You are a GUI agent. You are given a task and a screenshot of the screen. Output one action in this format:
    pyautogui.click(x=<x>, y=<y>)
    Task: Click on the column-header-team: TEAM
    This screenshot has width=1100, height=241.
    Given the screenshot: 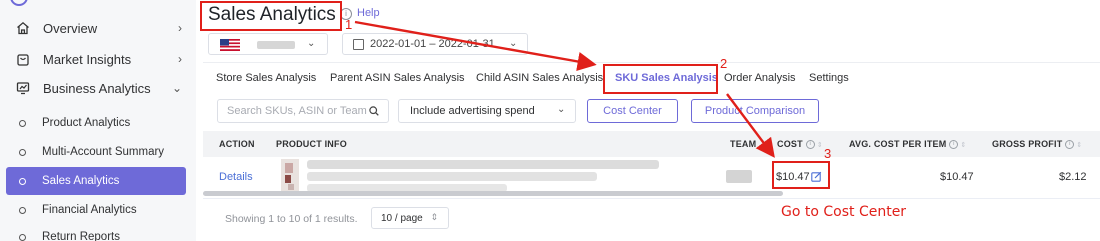 What is the action you would take?
    pyautogui.click(x=743, y=144)
    